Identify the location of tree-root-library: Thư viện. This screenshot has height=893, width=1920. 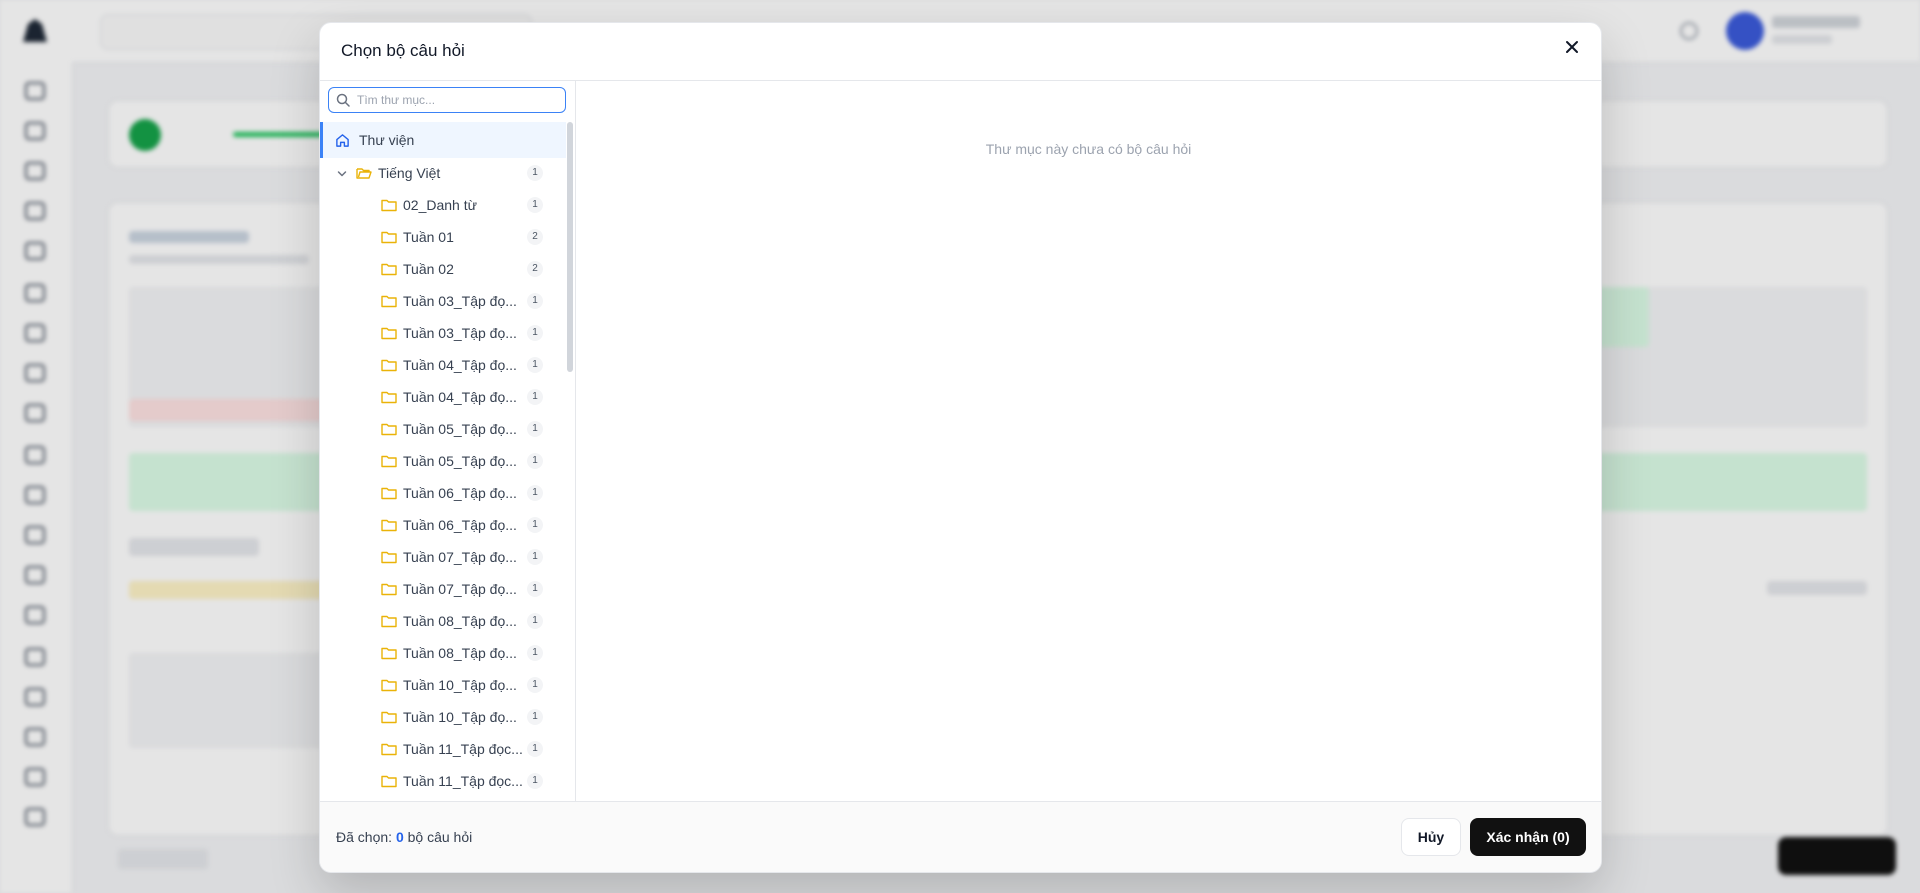
(443, 140).